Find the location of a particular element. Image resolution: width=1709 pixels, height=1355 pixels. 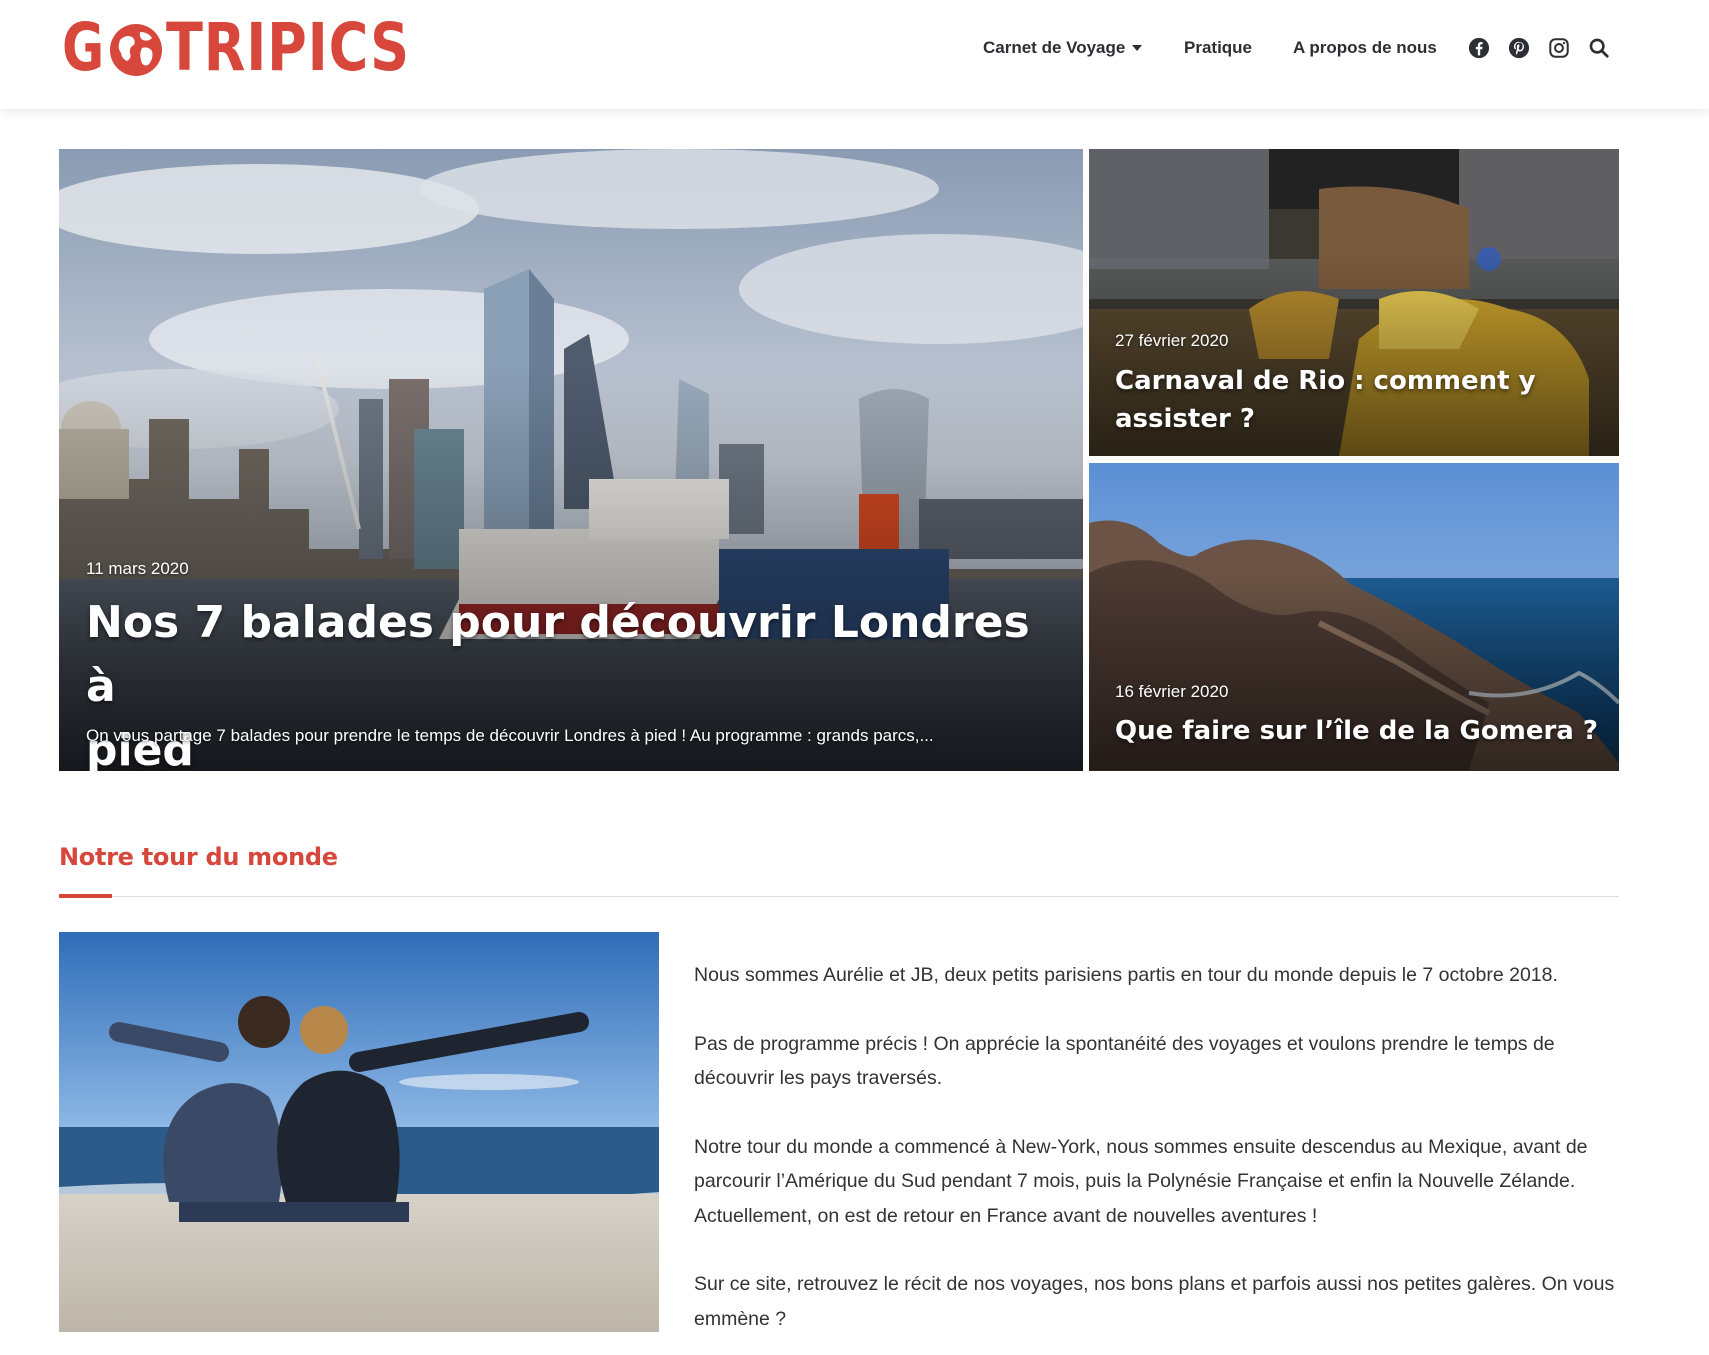

nav-item-carnet-de-voyage: Carnet de Voyage is located at coordinates (1063, 48).